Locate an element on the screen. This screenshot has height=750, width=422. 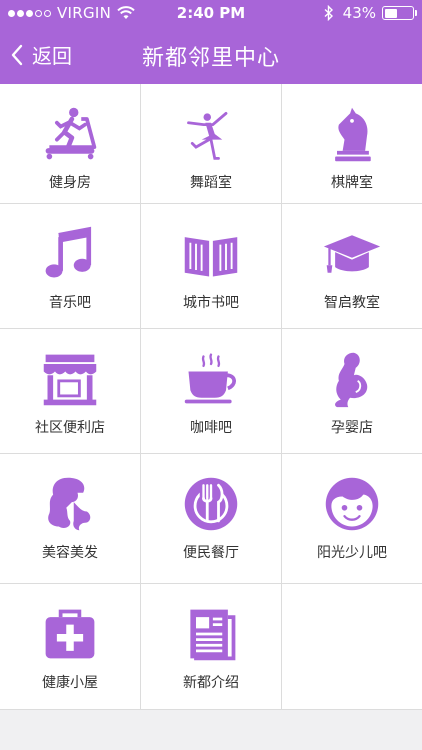
service-item: 舞蹈室 is located at coordinates (211, 143).